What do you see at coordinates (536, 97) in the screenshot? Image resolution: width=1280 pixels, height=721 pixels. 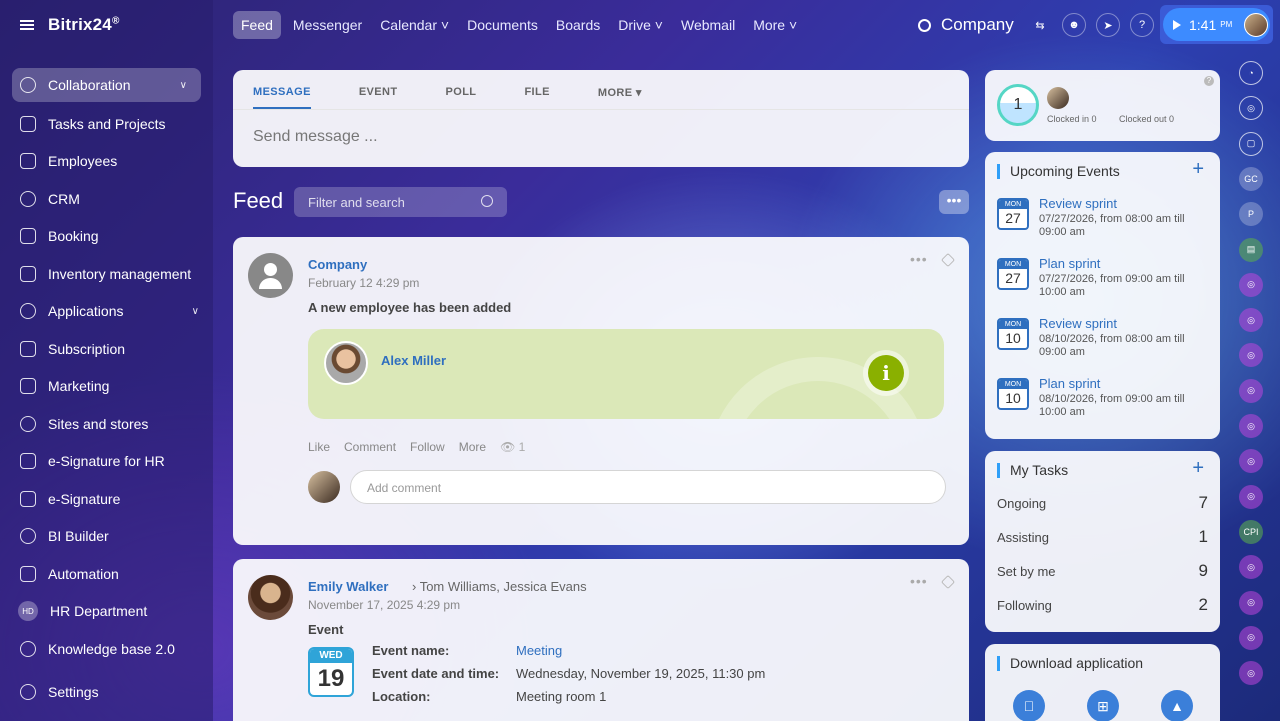 I see `composer-tab-file: FILE` at bounding box center [536, 97].